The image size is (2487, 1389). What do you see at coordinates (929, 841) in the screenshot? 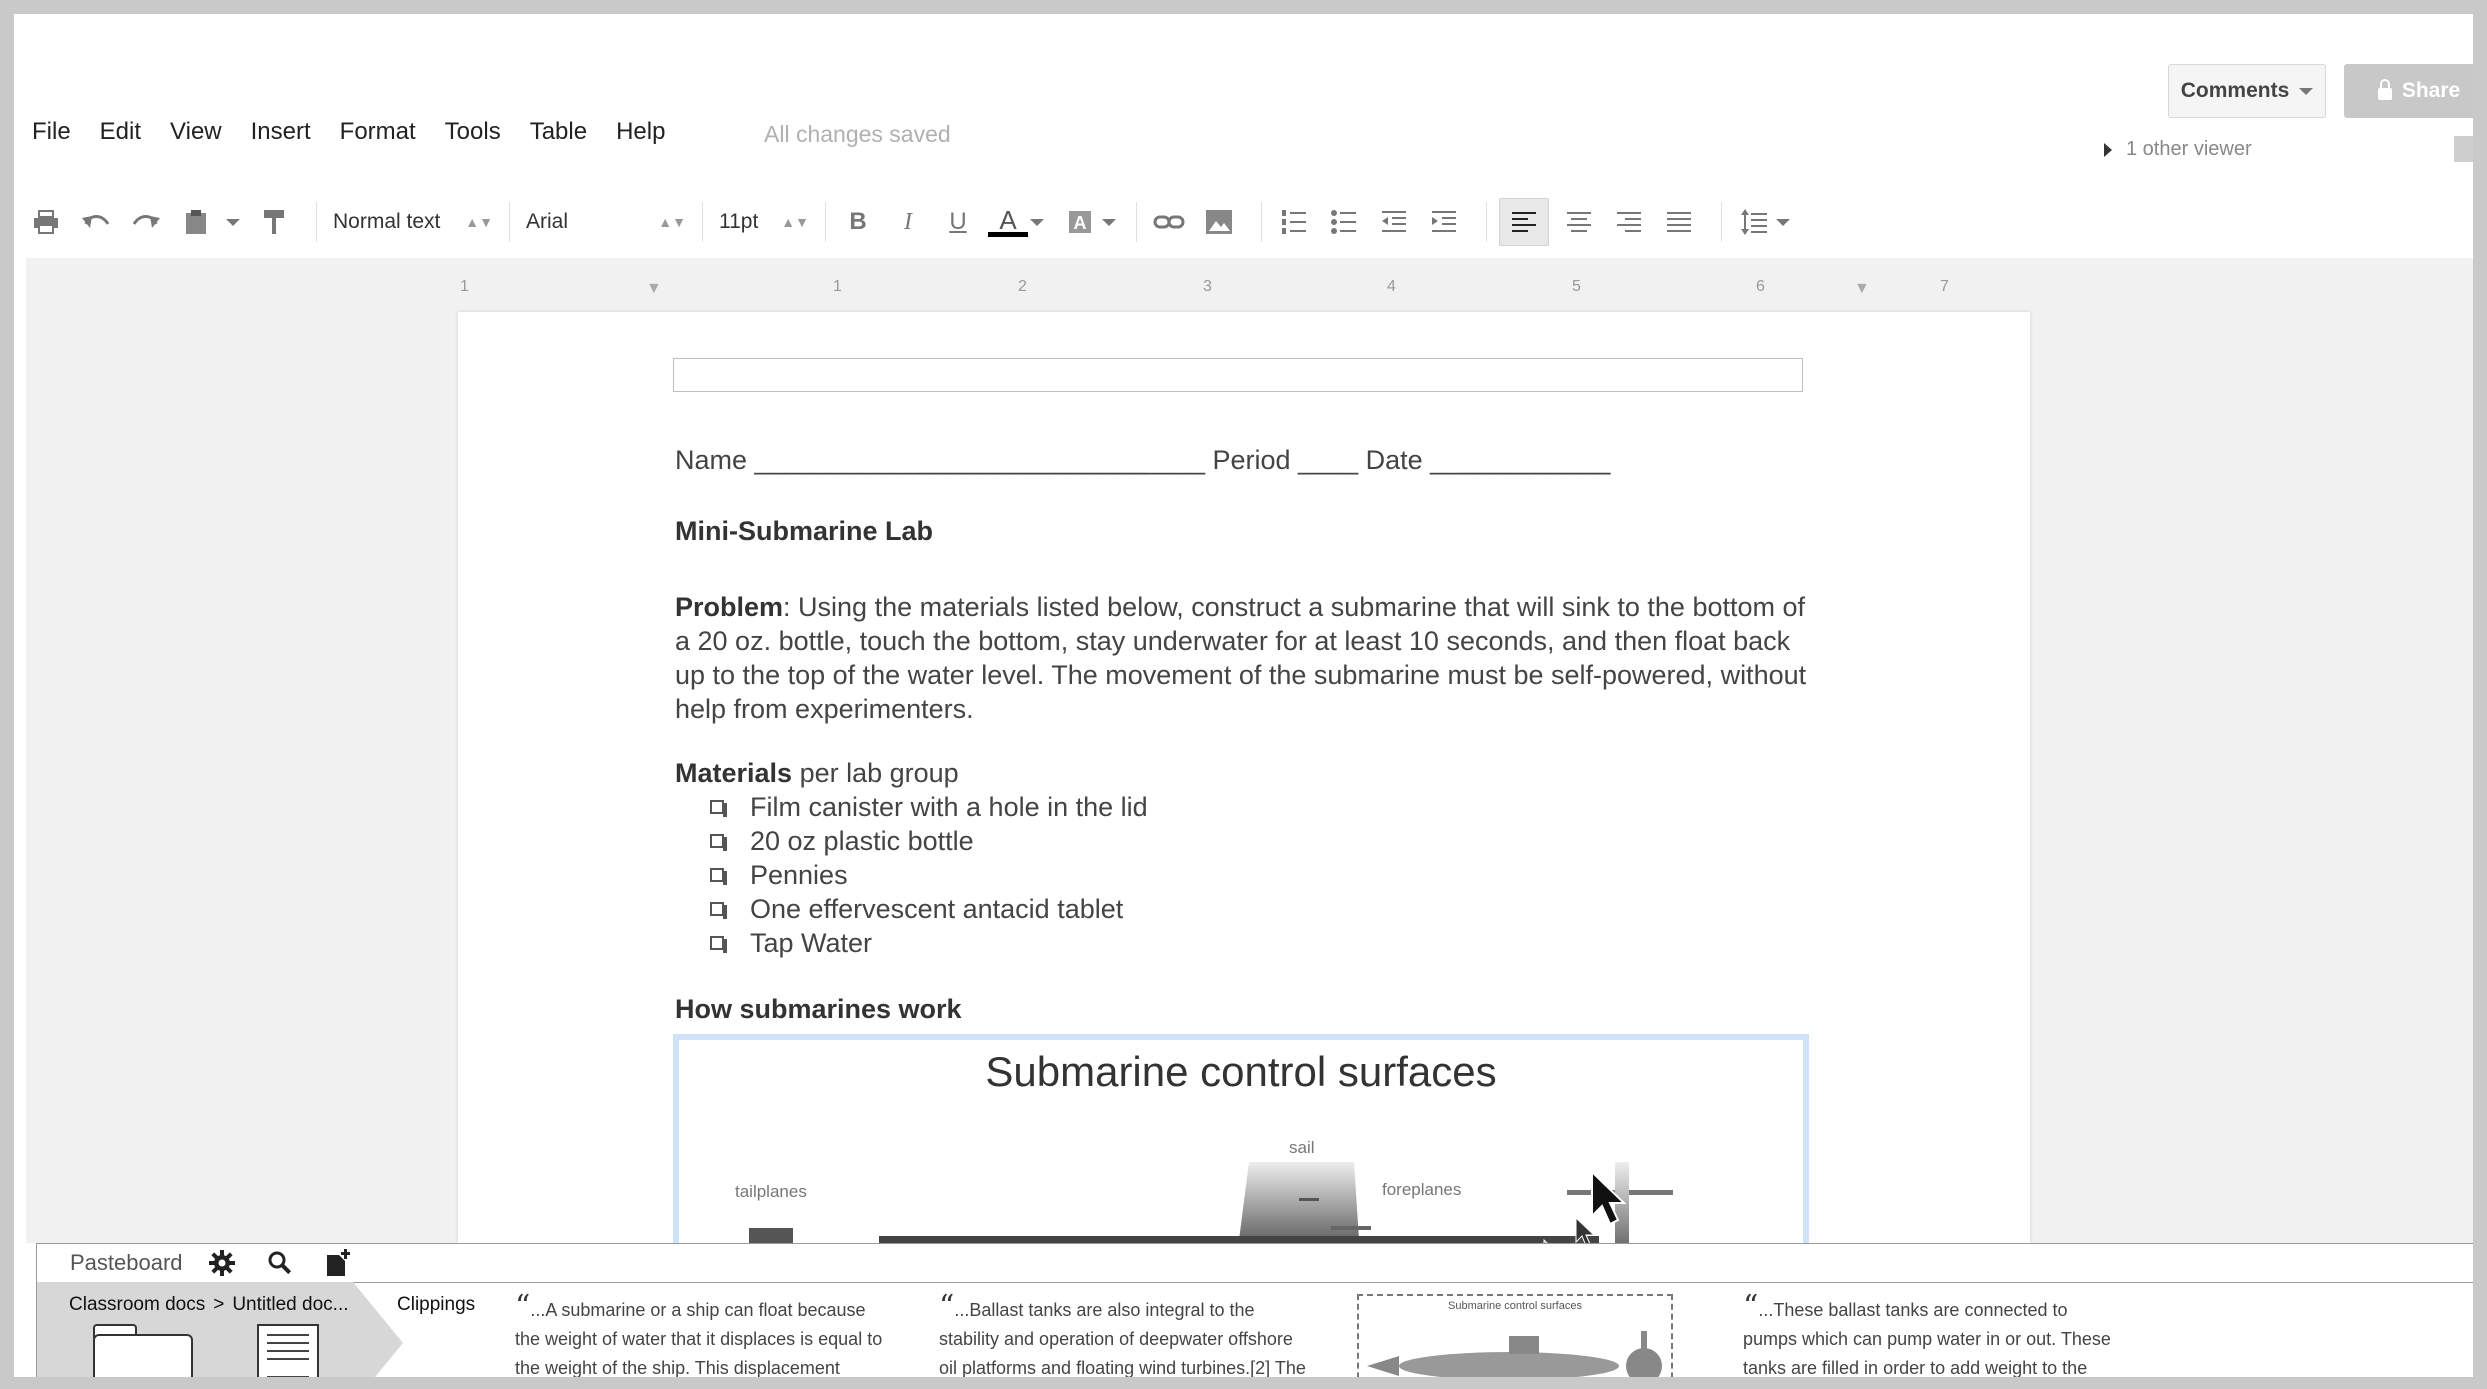
I see `list-item: 20 oz plastic bottle` at bounding box center [929, 841].